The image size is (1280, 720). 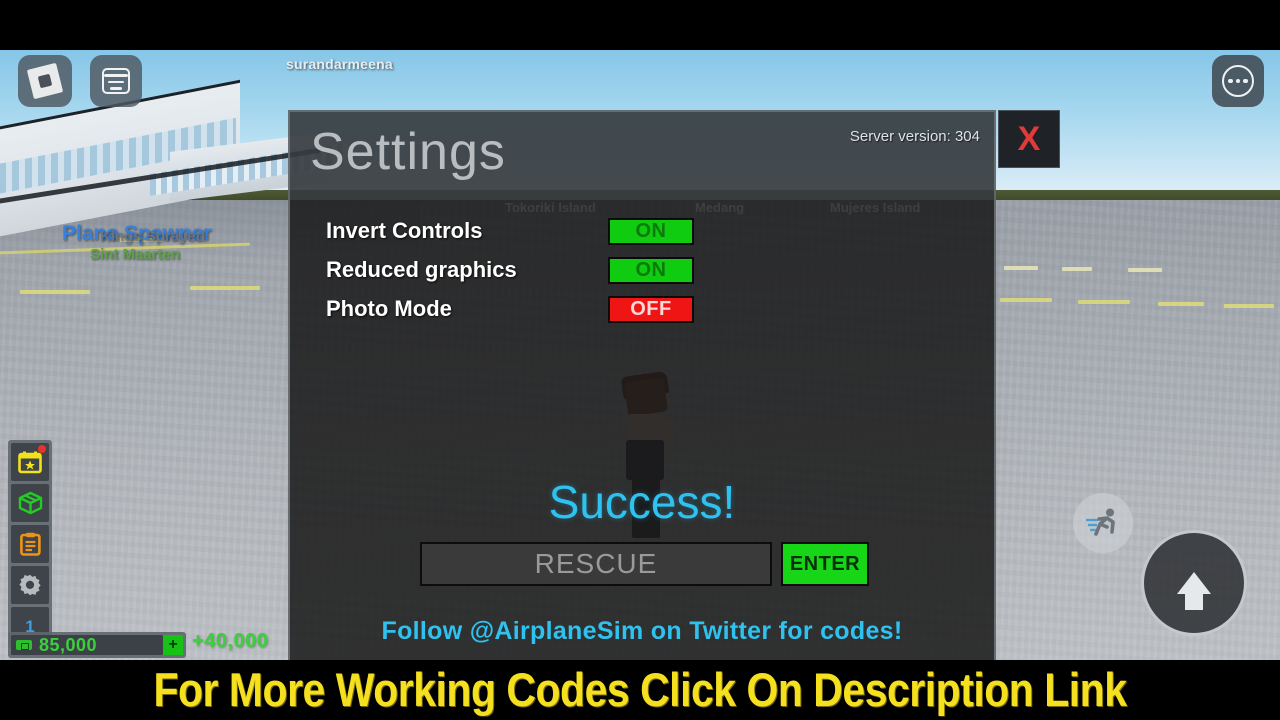 I want to click on notification-badge, so click(x=42, y=449).